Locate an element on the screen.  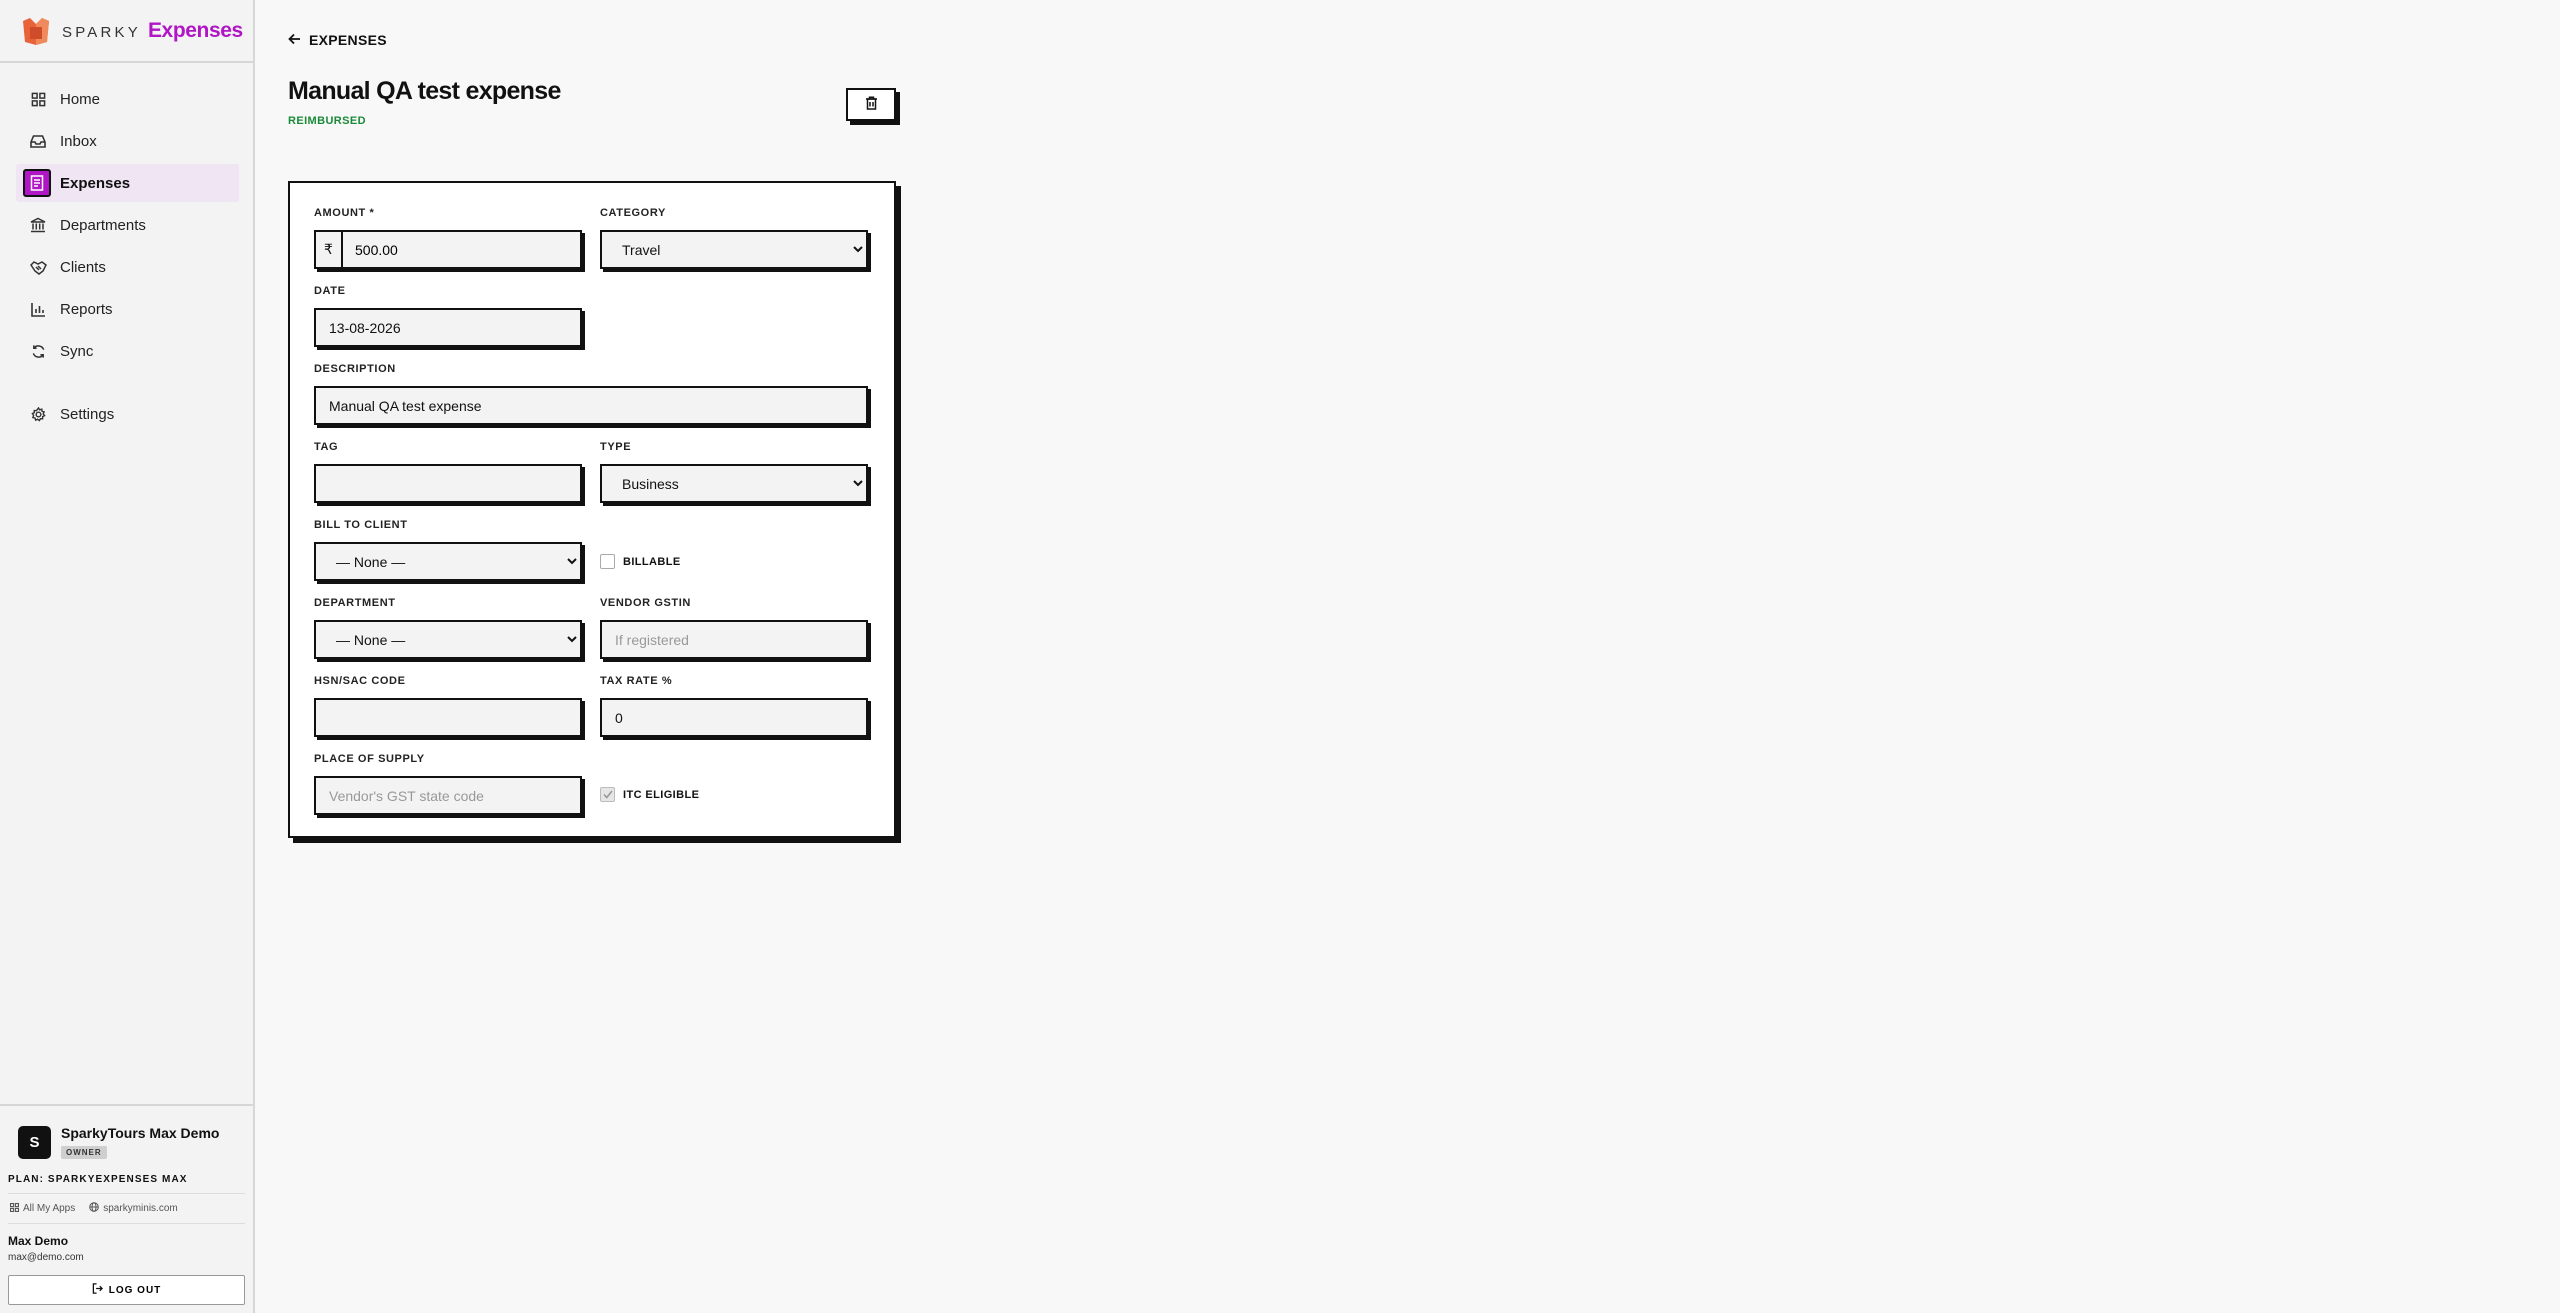
tax-rate-field-group: TAX RATE % is located at coordinates (734, 706).